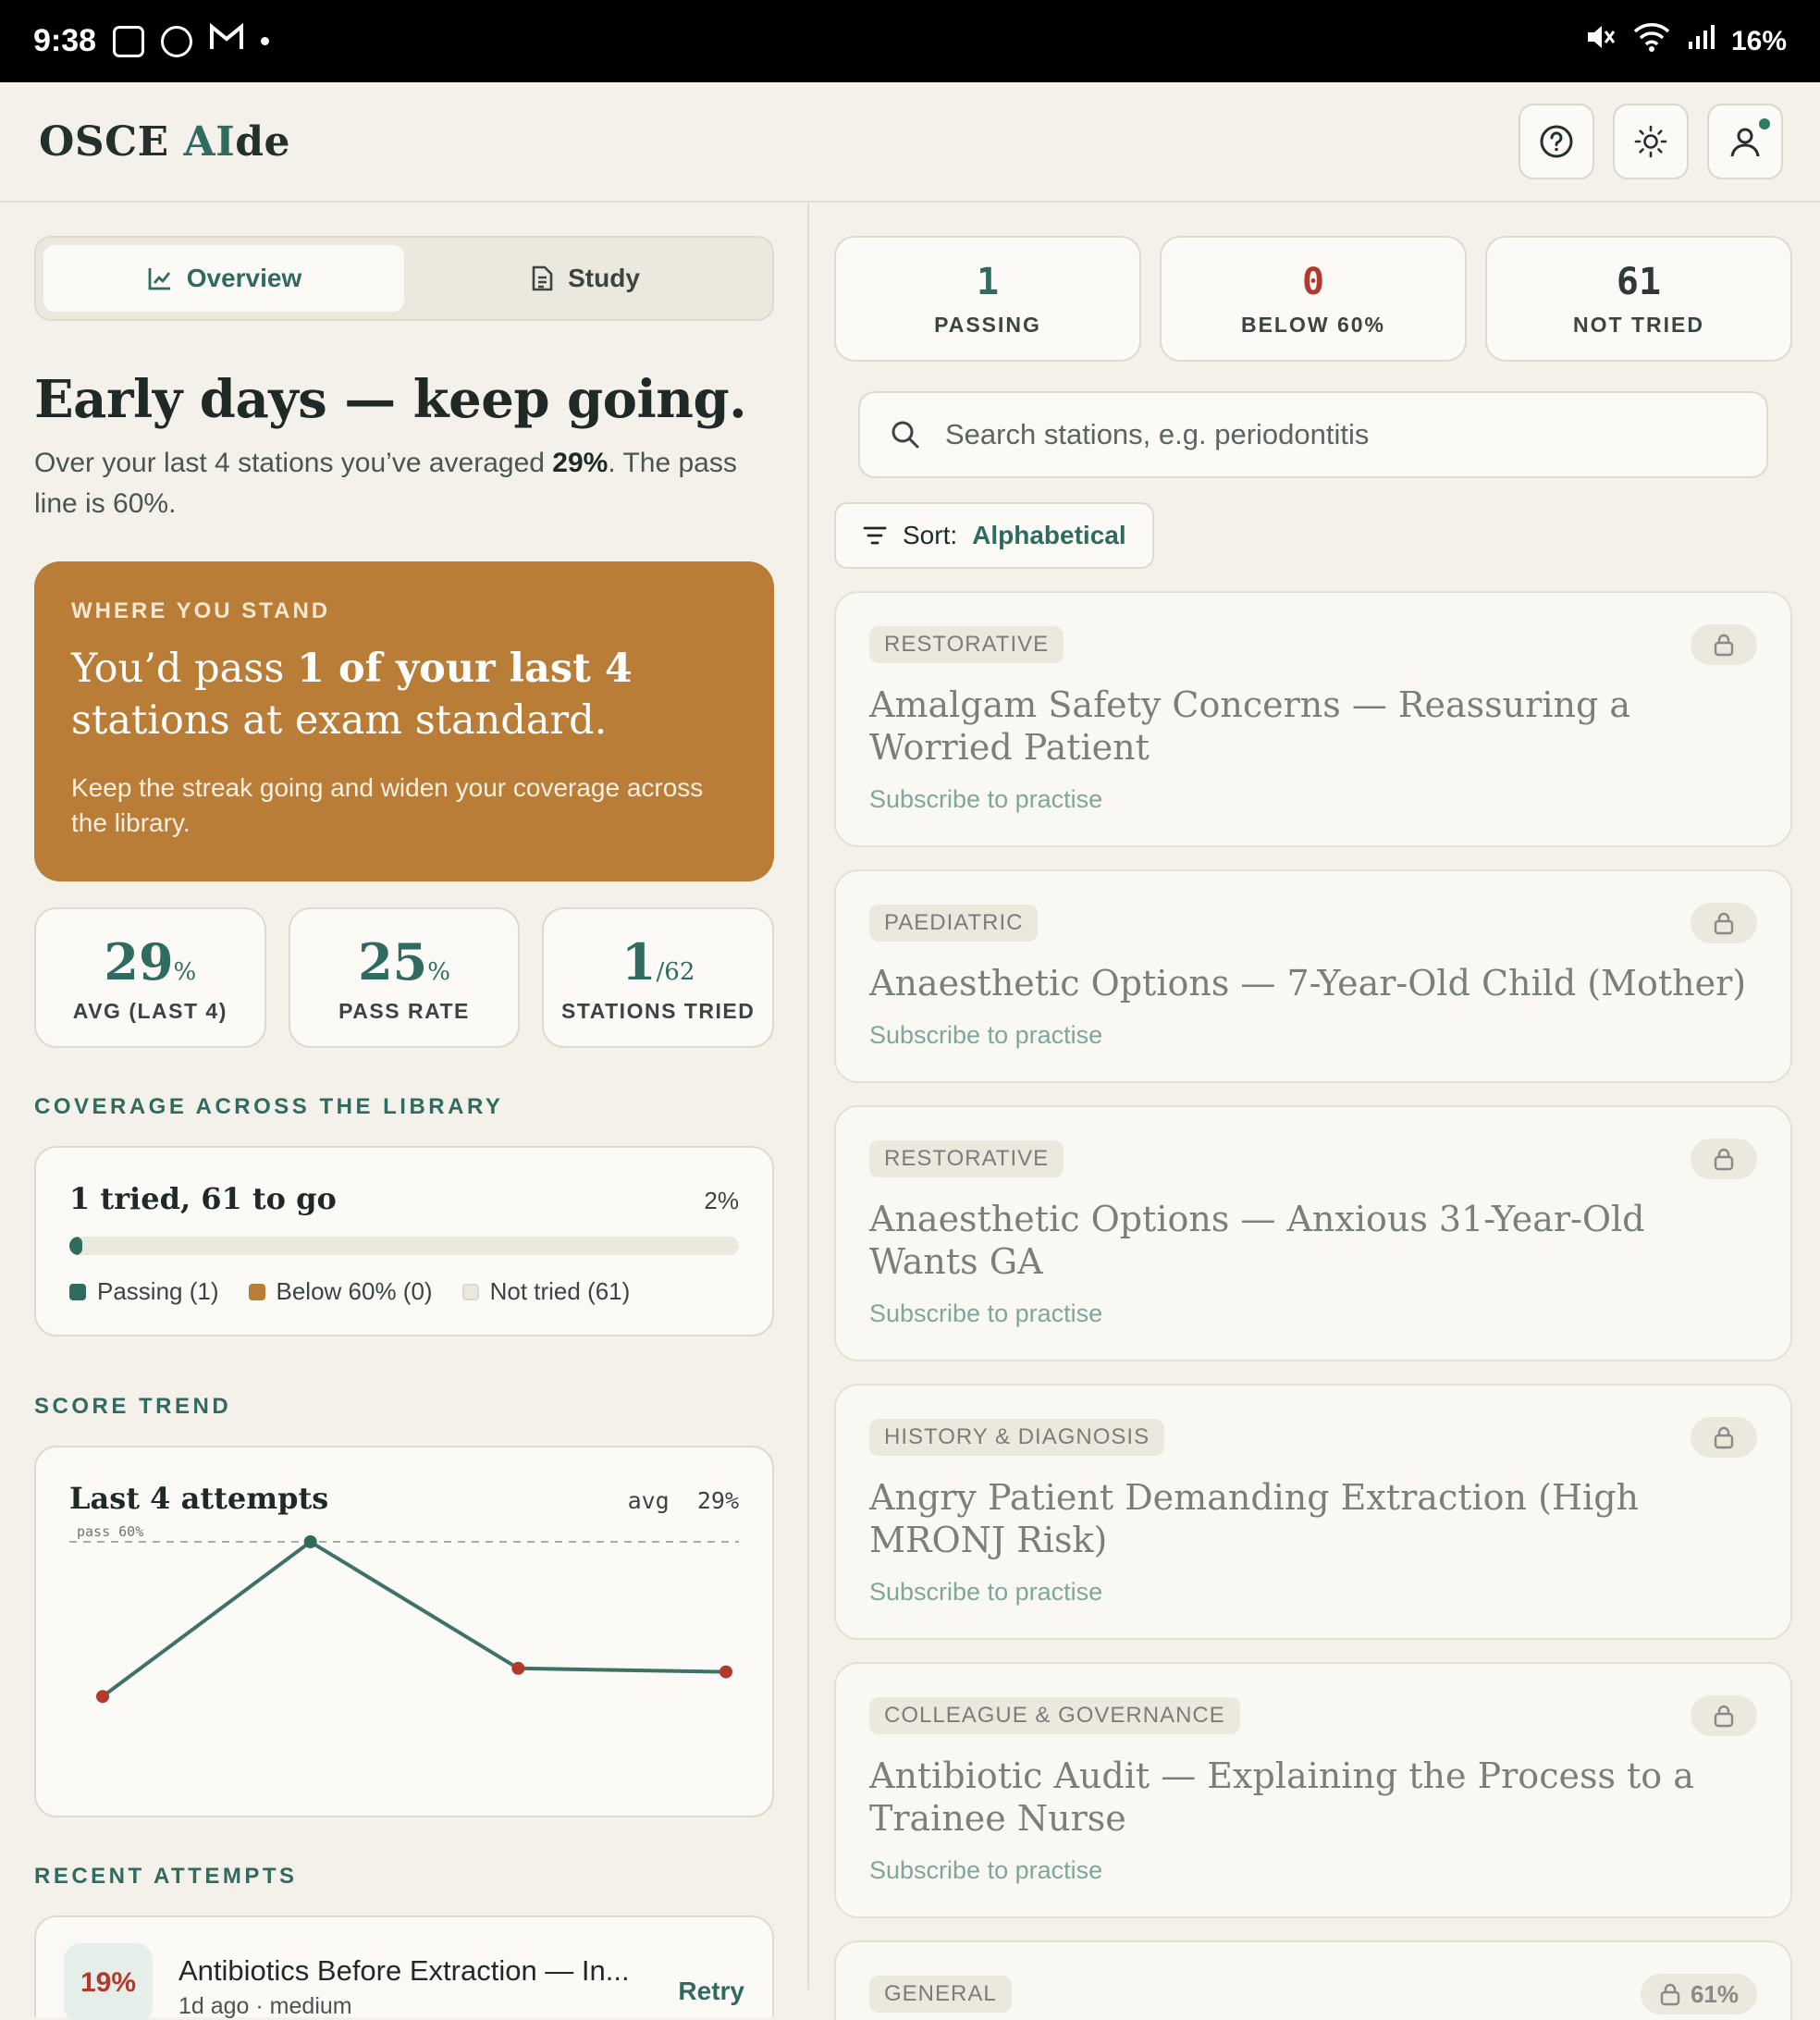  What do you see at coordinates (954, 924) in the screenshot?
I see `station-category-tag: PAEDIATRIC` at bounding box center [954, 924].